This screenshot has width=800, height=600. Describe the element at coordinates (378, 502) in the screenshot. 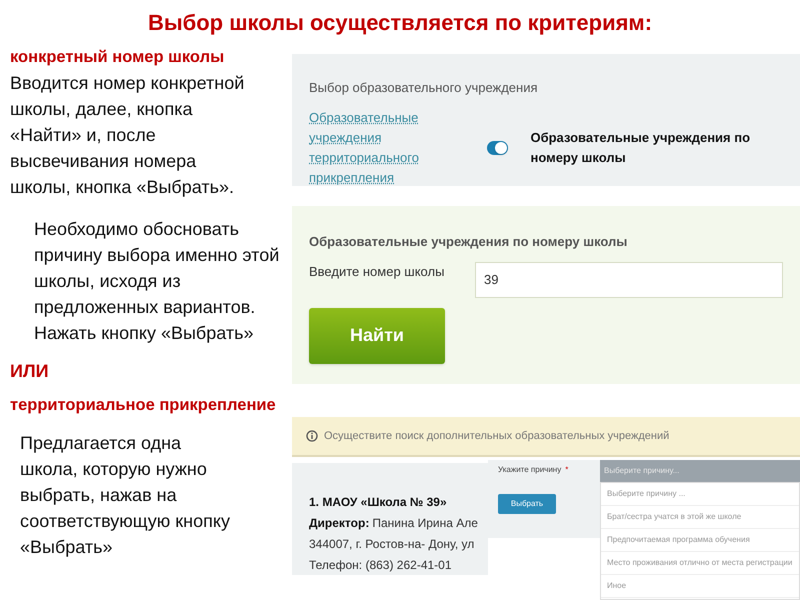

I see `school-name: 1. МАОУ «Школа № 39»` at that location.